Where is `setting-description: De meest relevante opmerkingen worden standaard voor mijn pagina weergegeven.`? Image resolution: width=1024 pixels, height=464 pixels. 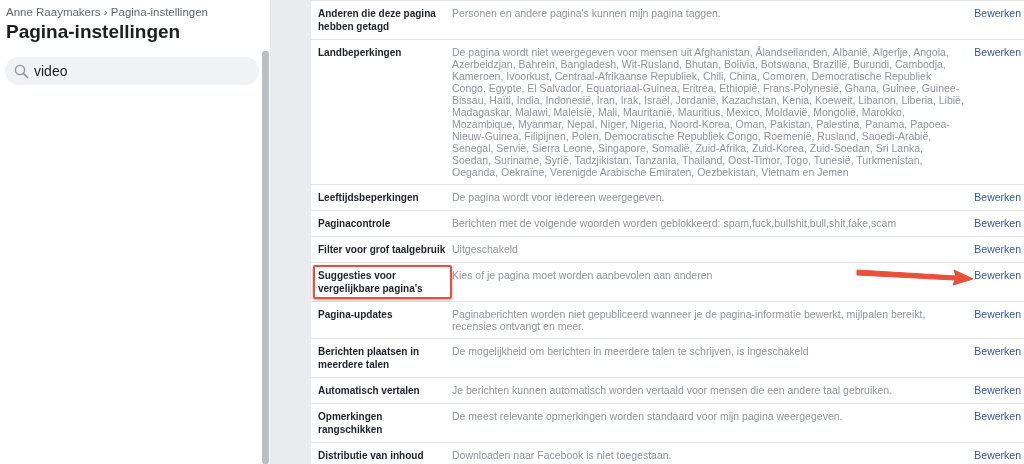
setting-description: De meest relevante opmerkingen worden standaard voor mijn pagina weergegeven. is located at coordinates (647, 416).